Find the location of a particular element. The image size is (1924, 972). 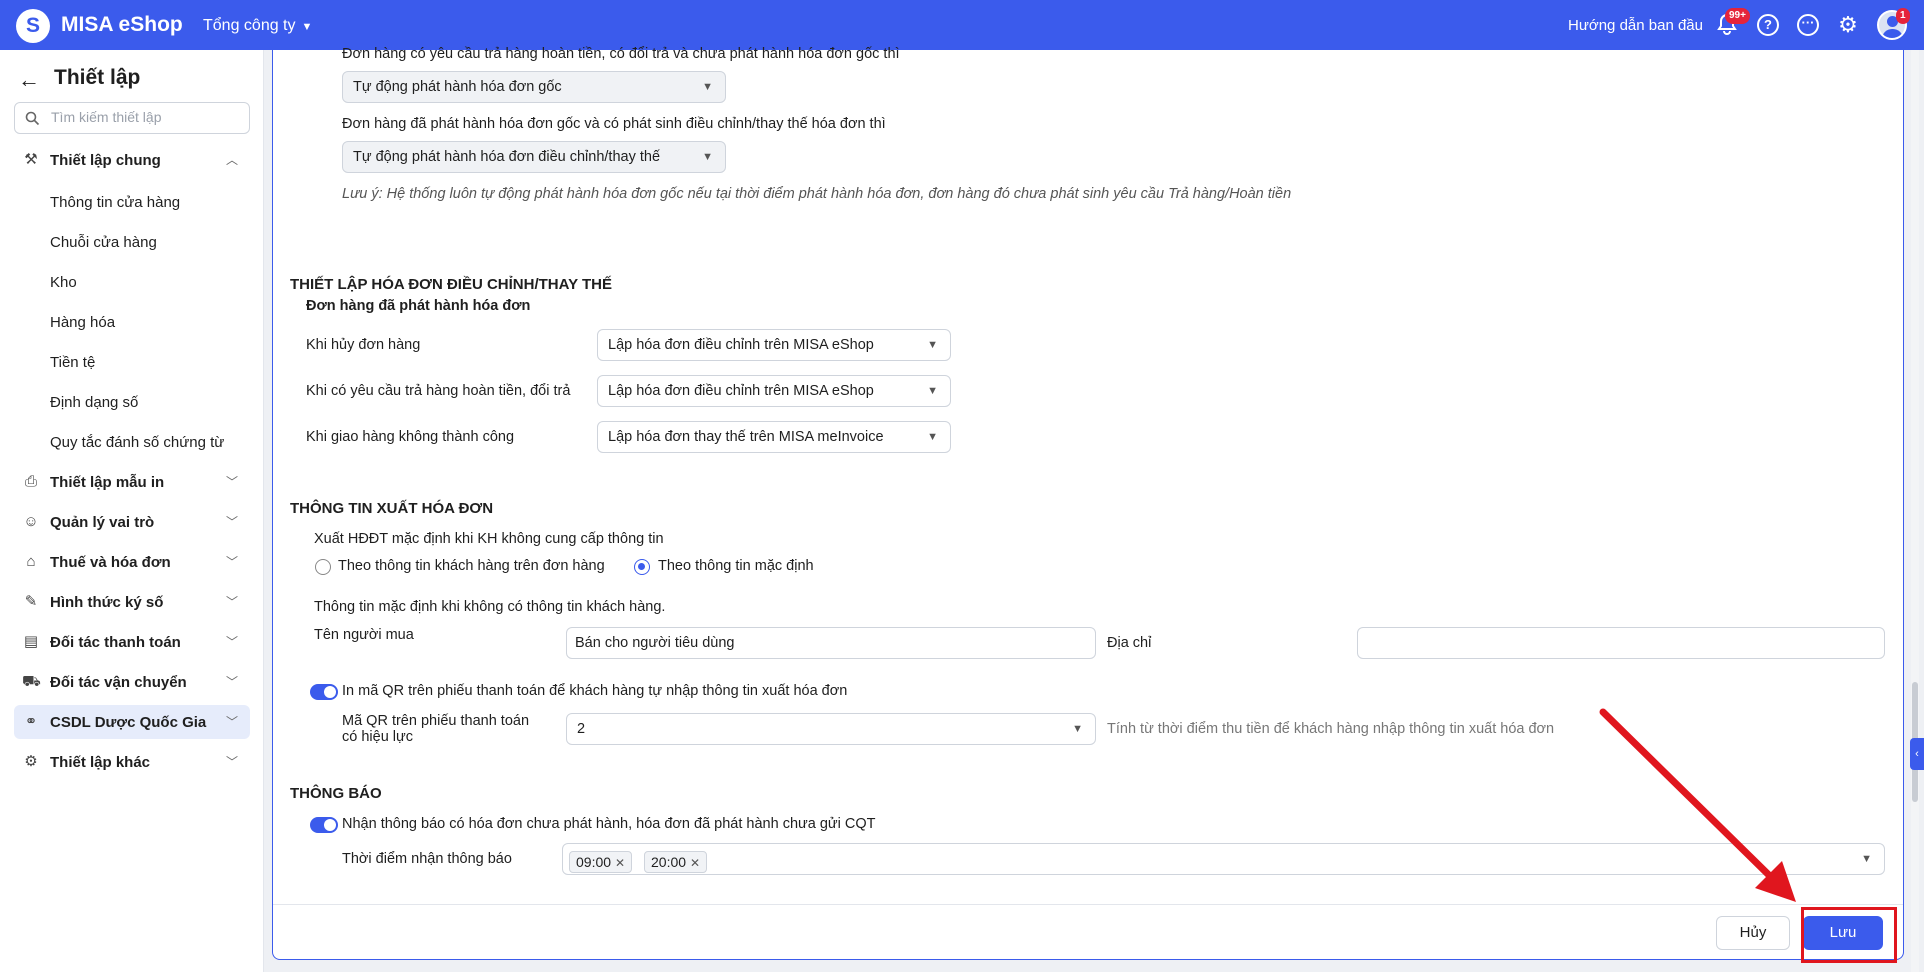

annotation-arrow is located at coordinates (1697, 805).